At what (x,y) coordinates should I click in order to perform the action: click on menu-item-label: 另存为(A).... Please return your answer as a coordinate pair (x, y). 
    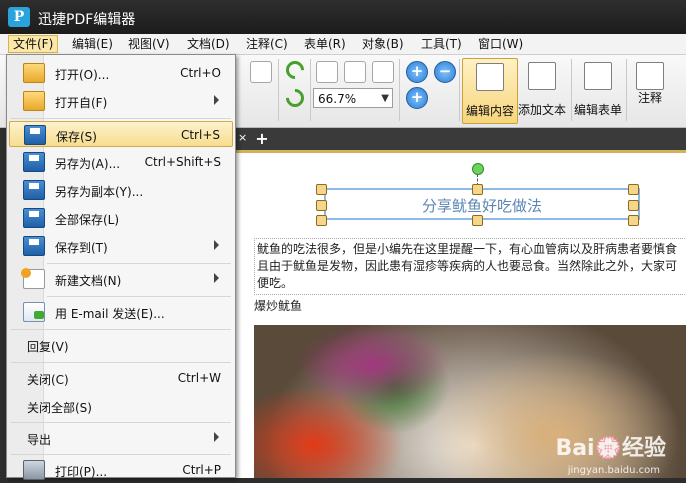
    Looking at the image, I should click on (88, 164).